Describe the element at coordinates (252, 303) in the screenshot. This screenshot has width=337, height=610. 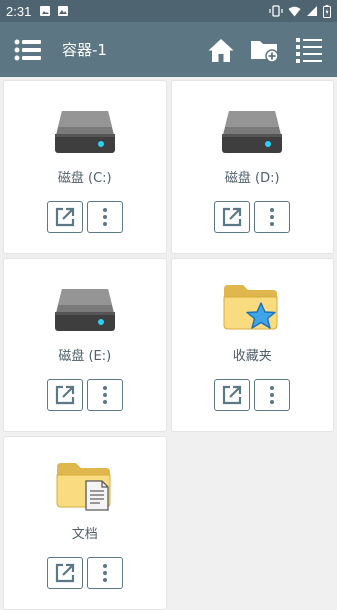
I see `favorites-folder-icon` at that location.